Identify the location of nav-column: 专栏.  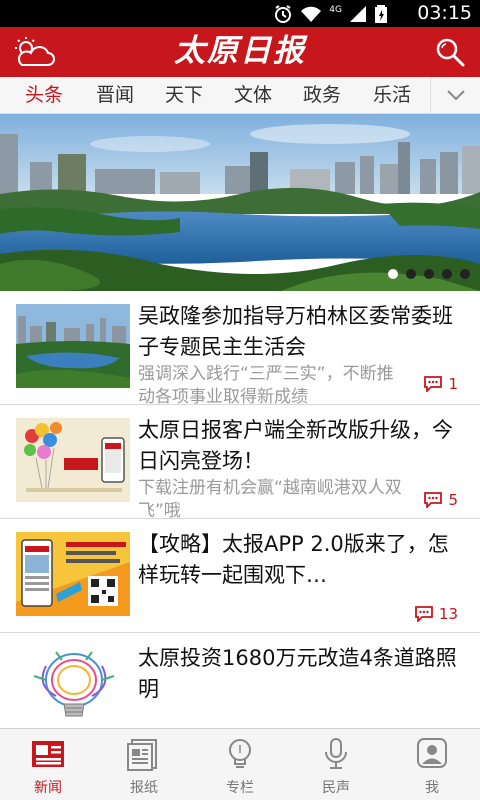
(240, 764).